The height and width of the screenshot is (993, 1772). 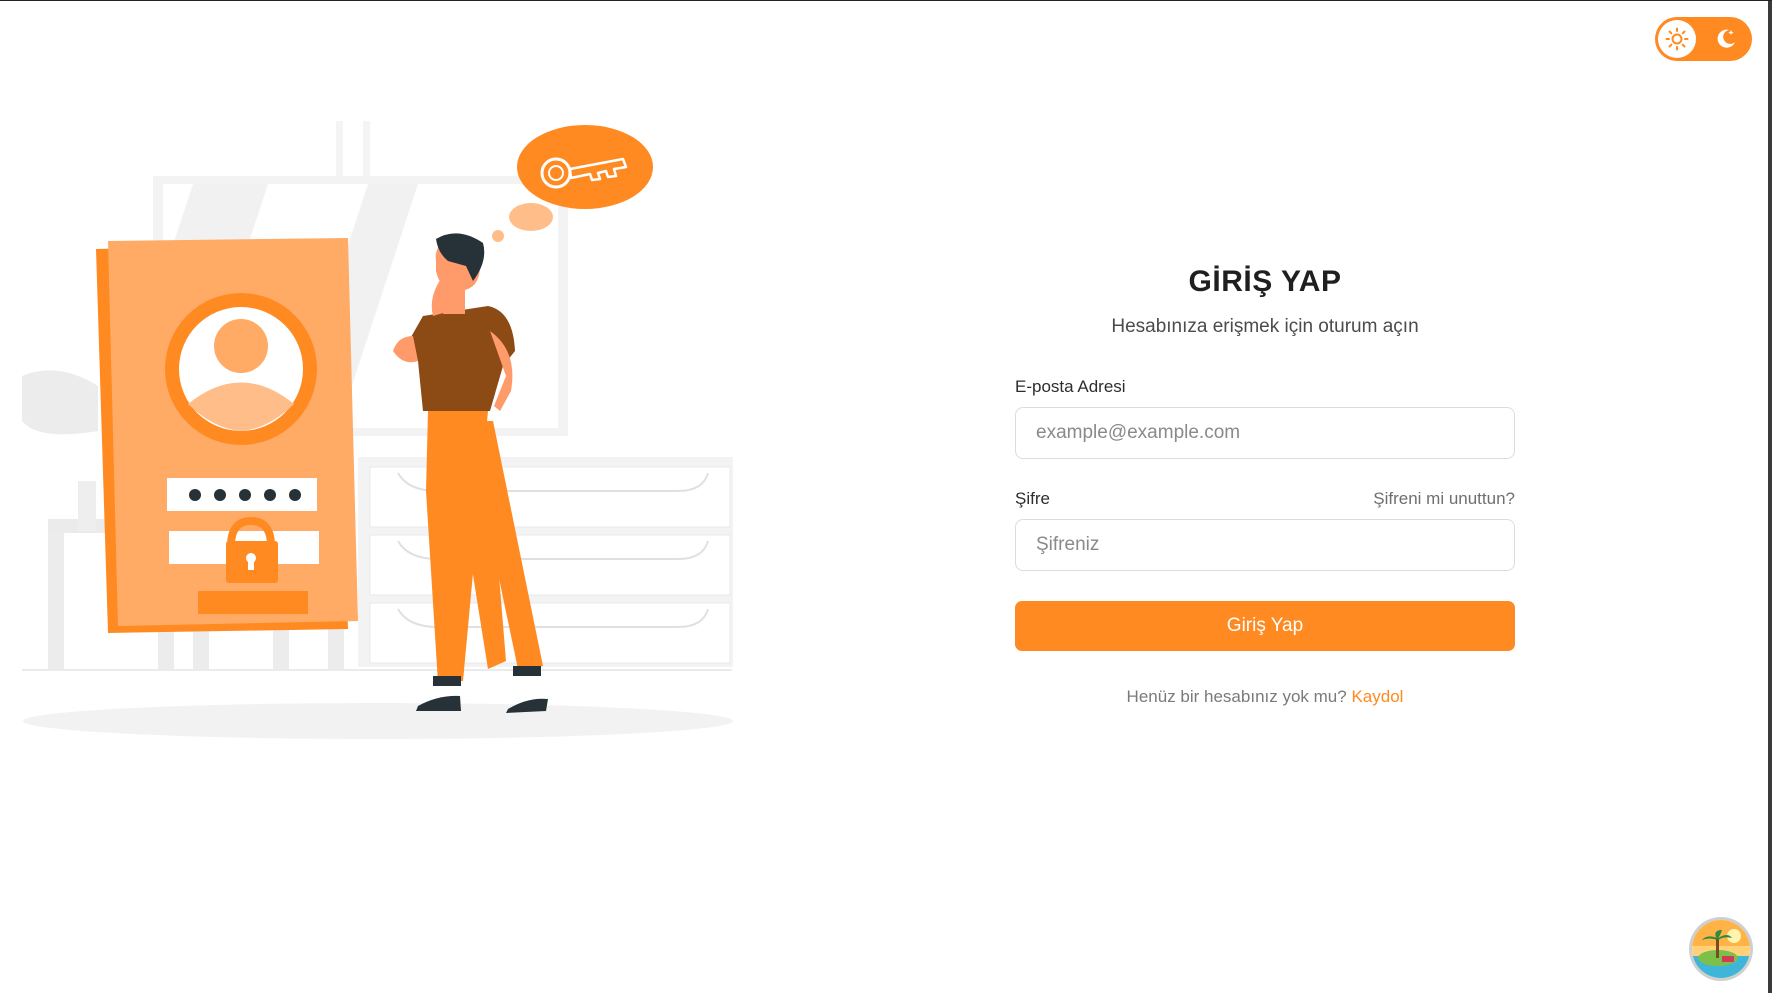 I want to click on theme-toggle-knob, so click(x=1677, y=39).